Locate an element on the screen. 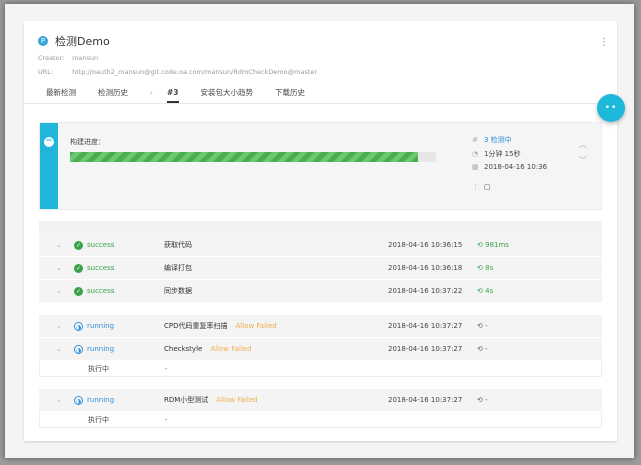 This screenshot has height=465, width=641. stage-duration: ⟲ 8s is located at coordinates (485, 268).